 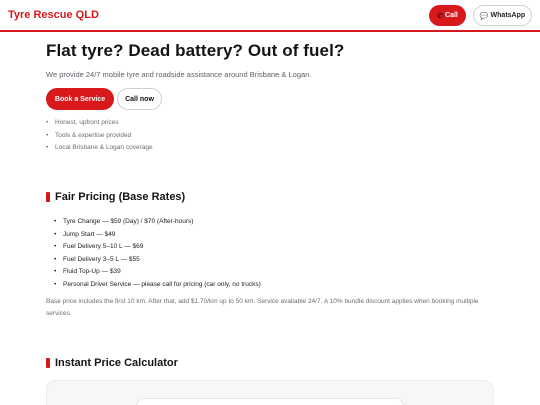 I want to click on hero-title: Flat tyre? Dead battery? Out of fuel?, so click(x=195, y=50).